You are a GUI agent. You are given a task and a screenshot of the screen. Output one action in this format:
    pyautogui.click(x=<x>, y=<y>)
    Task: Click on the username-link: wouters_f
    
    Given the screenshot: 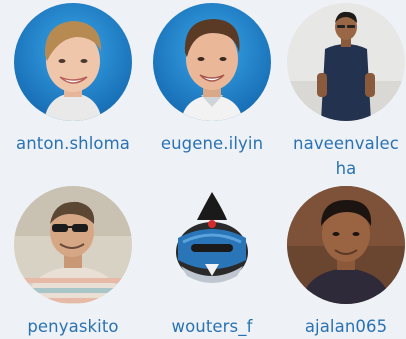 What is the action you would take?
    pyautogui.click(x=212, y=326)
    